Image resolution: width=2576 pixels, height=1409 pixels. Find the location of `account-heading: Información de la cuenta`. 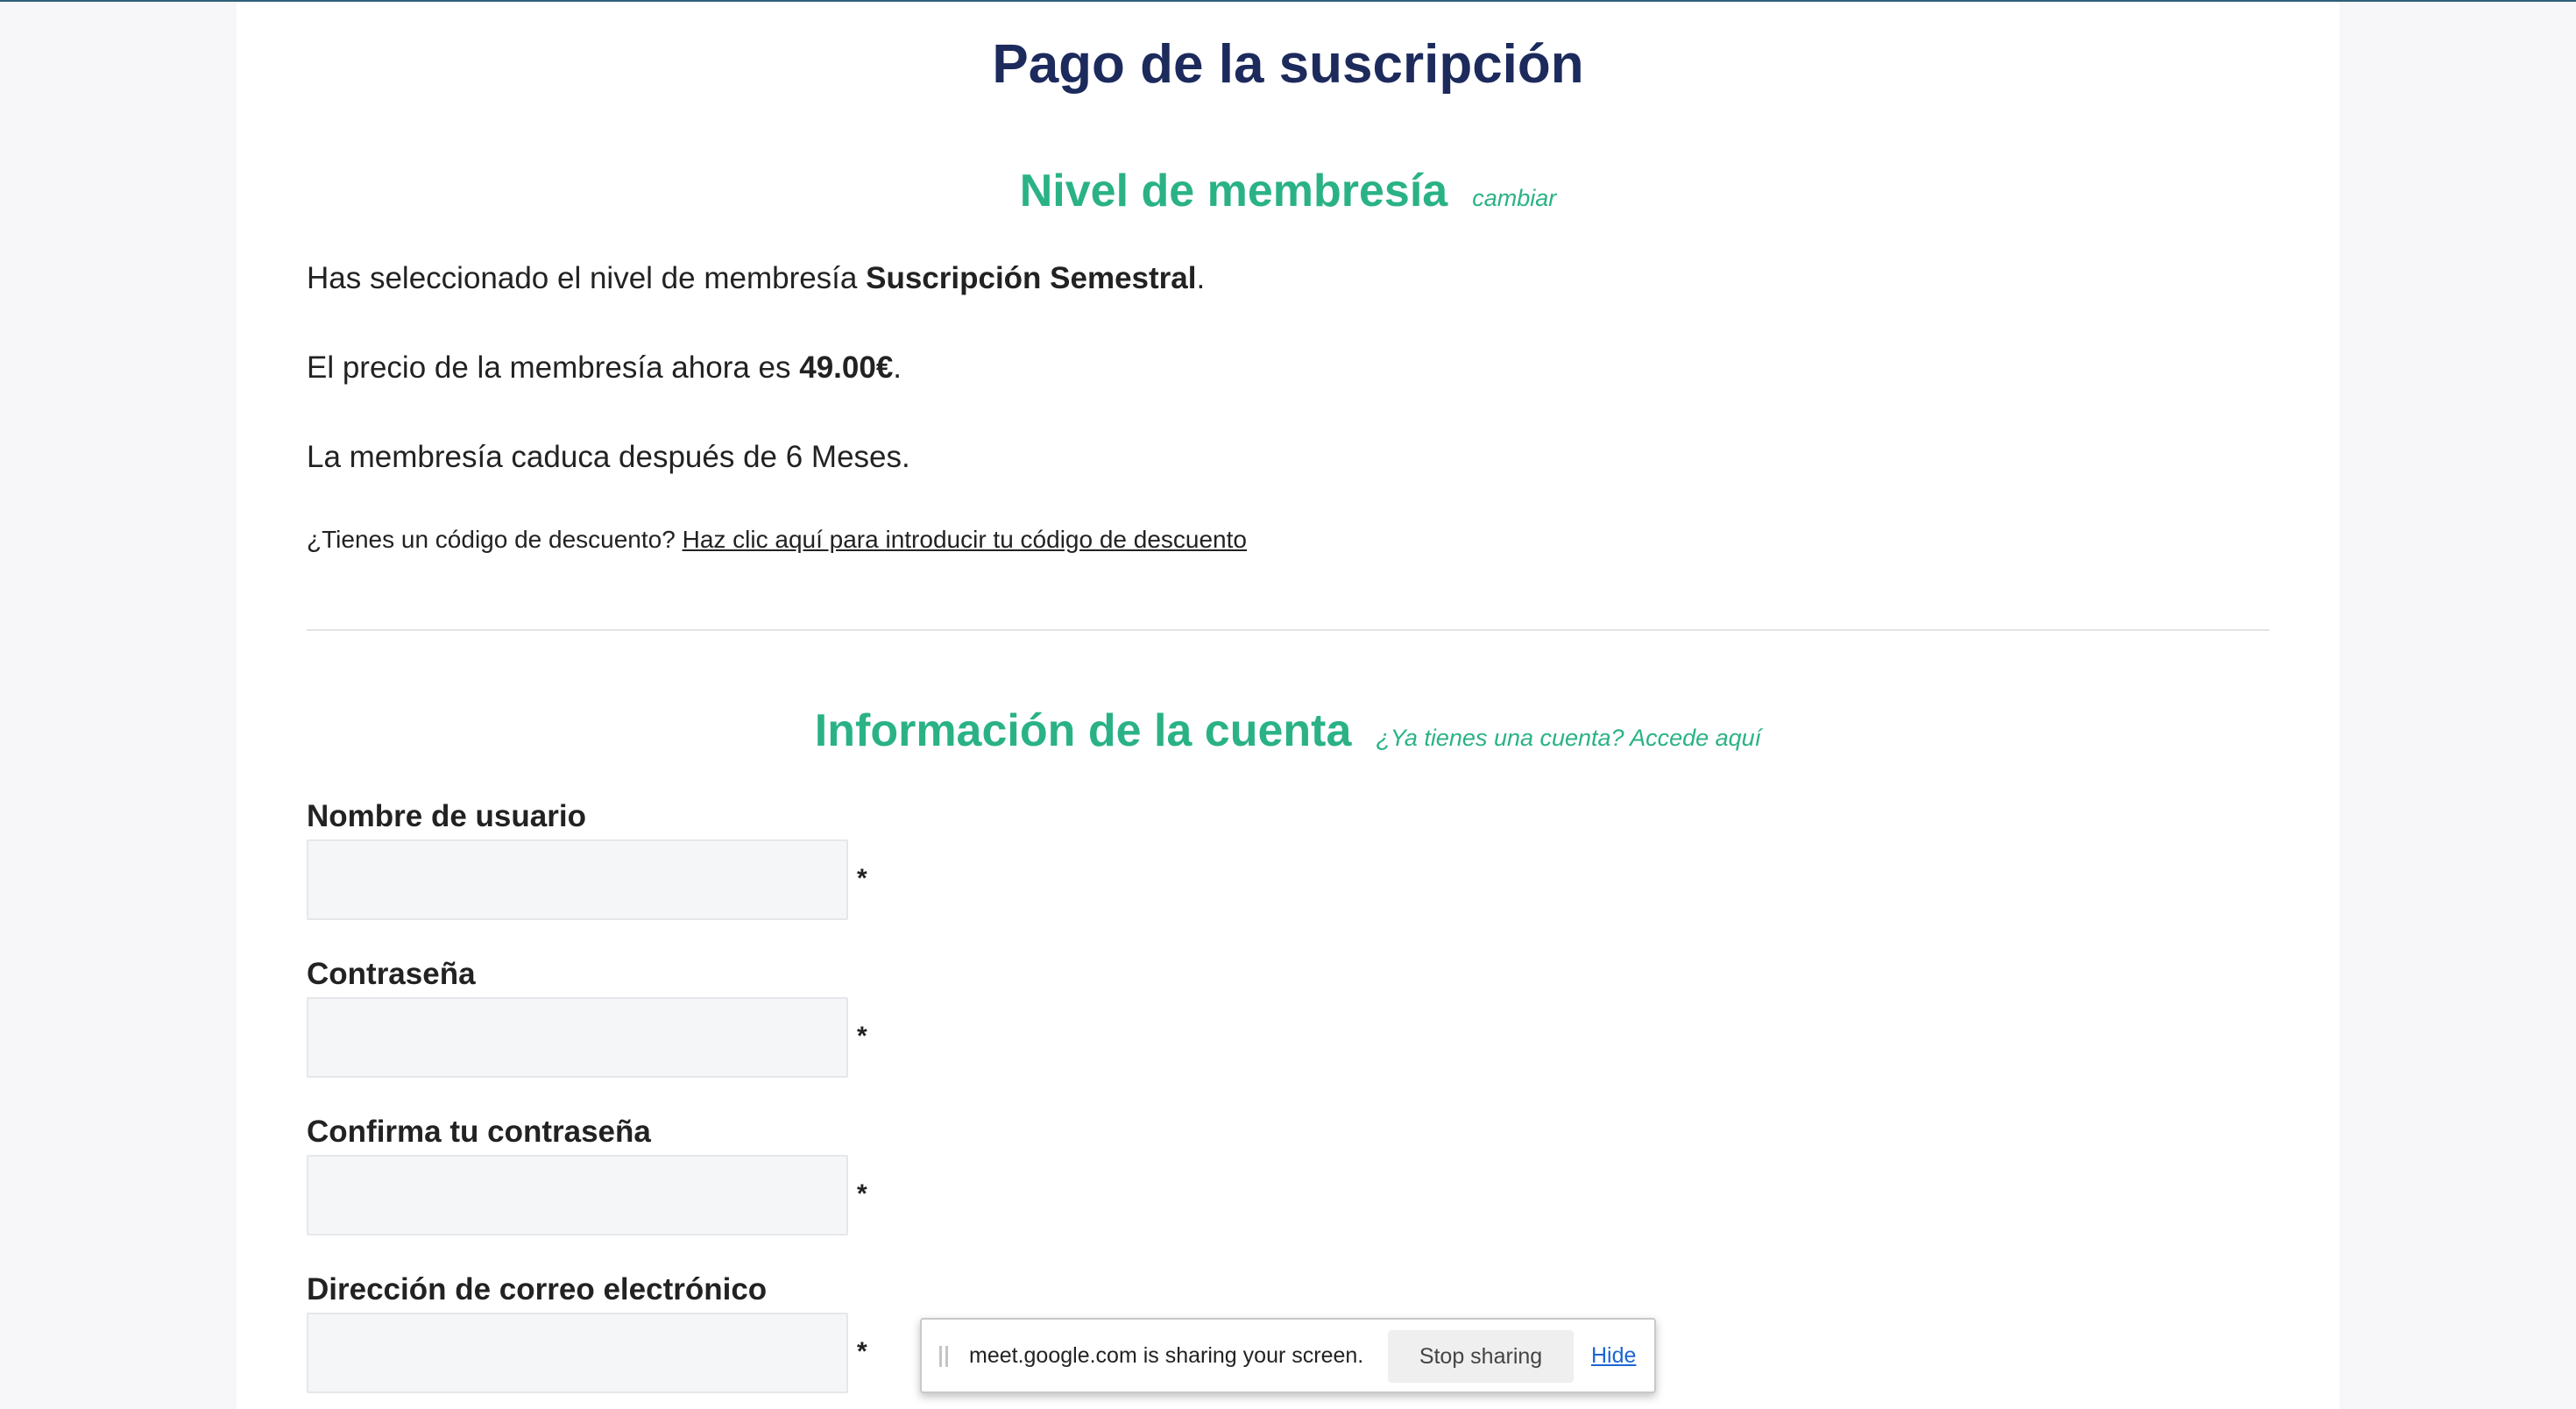

account-heading: Información de la cuenta is located at coordinates (1083, 730).